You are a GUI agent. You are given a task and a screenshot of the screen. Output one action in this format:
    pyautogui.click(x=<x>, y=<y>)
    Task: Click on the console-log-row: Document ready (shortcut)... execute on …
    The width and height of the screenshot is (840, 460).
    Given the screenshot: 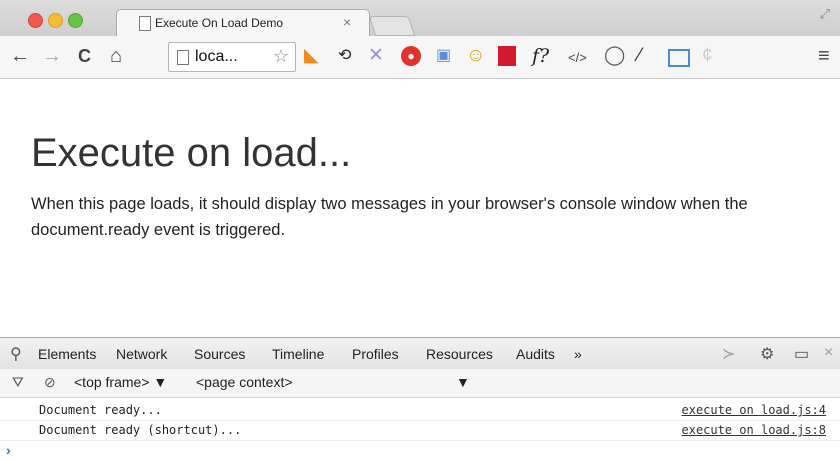 What is the action you would take?
    pyautogui.click(x=420, y=430)
    